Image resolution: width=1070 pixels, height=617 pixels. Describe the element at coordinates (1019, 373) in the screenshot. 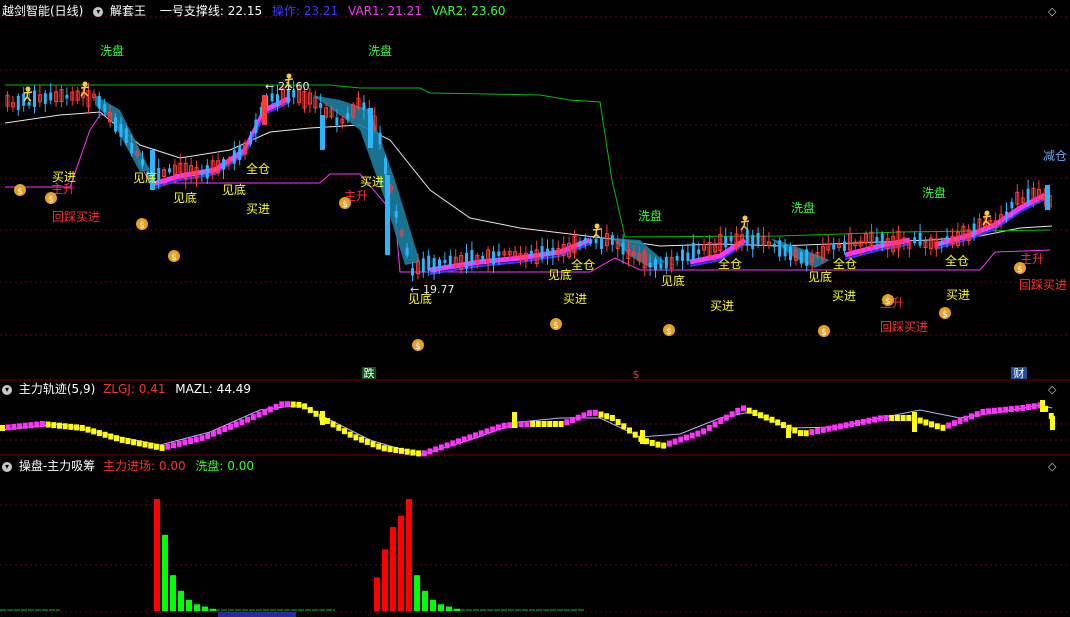

I see `wealth-marker: 财` at that location.